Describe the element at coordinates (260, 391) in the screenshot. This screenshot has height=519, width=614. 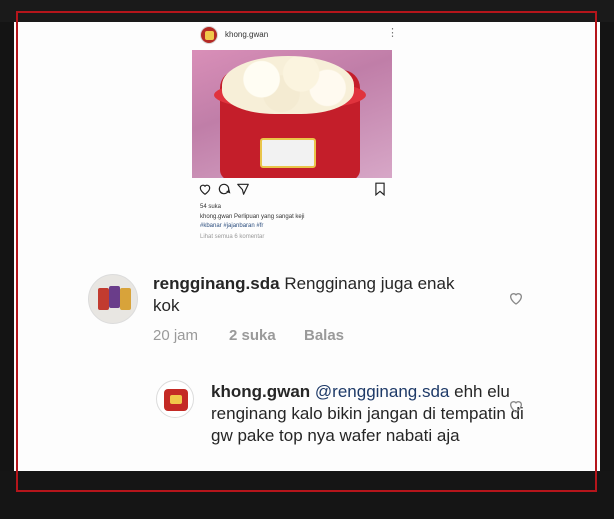
I see `reply-username: khong.gwan` at that location.